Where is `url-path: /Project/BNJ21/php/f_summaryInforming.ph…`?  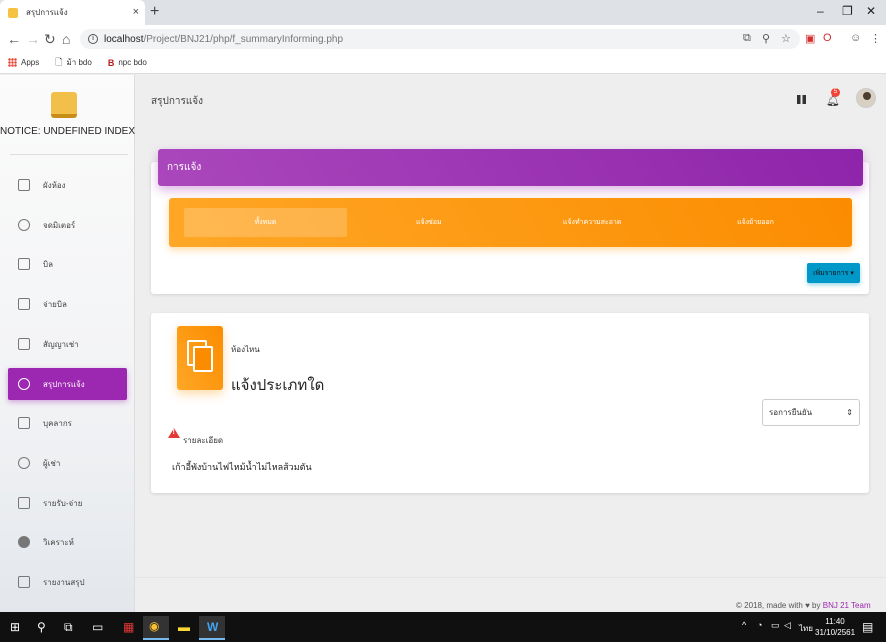
url-path: /Project/BNJ21/php/f_summaryInforming.ph… is located at coordinates (243, 39).